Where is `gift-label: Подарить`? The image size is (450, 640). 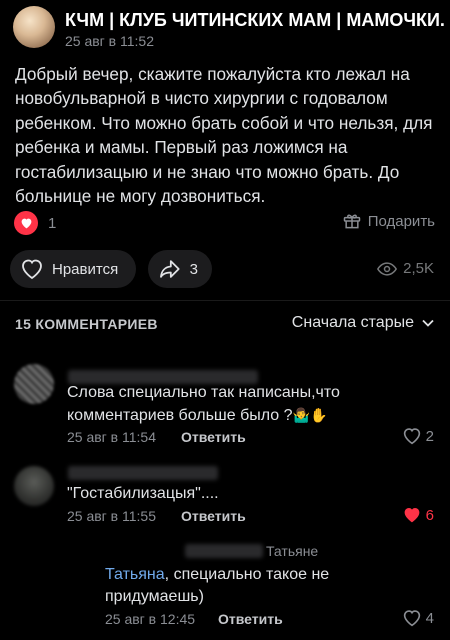 gift-label: Подарить is located at coordinates (401, 221).